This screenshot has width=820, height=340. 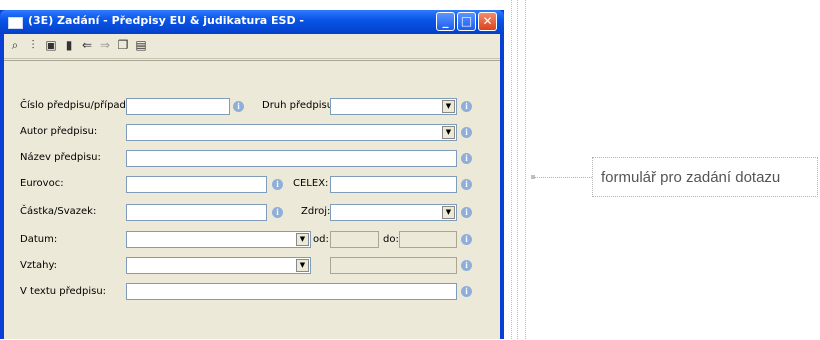 What do you see at coordinates (466, 21) in the screenshot?
I see `maximize-button: □` at bounding box center [466, 21].